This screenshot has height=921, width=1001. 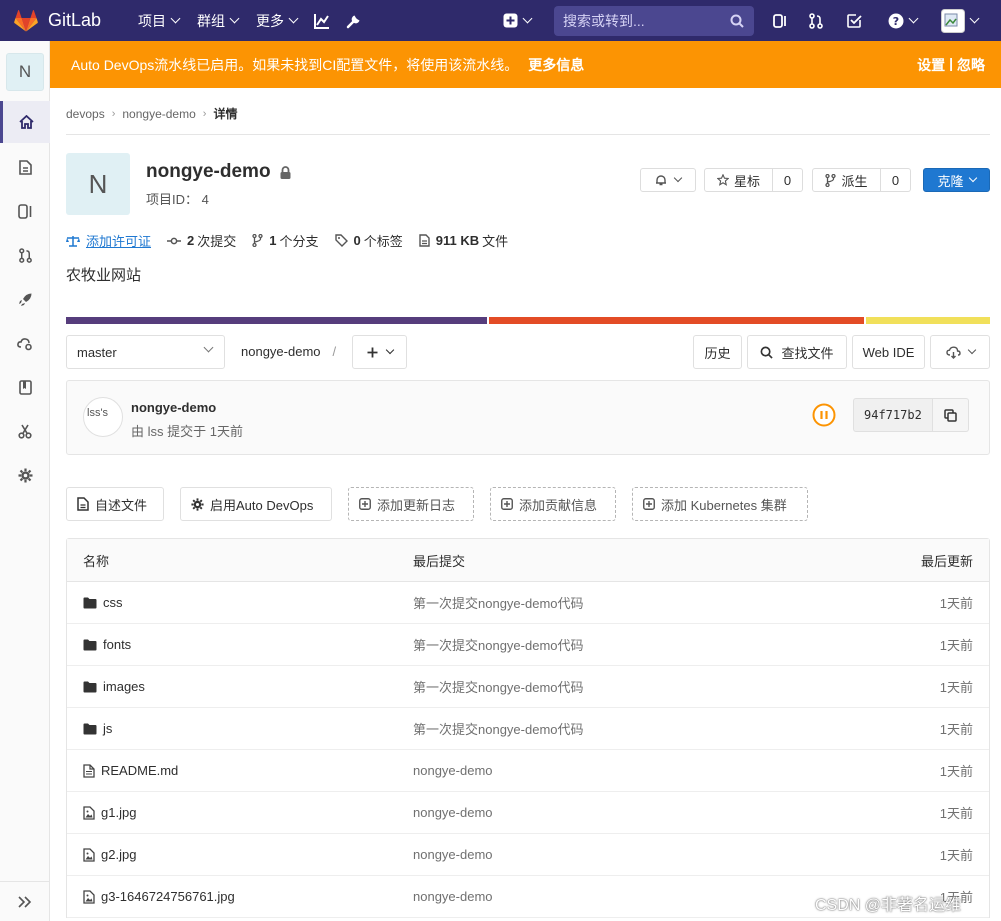 What do you see at coordinates (956, 180) in the screenshot?
I see `clone-dropdown-button: 克隆` at bounding box center [956, 180].